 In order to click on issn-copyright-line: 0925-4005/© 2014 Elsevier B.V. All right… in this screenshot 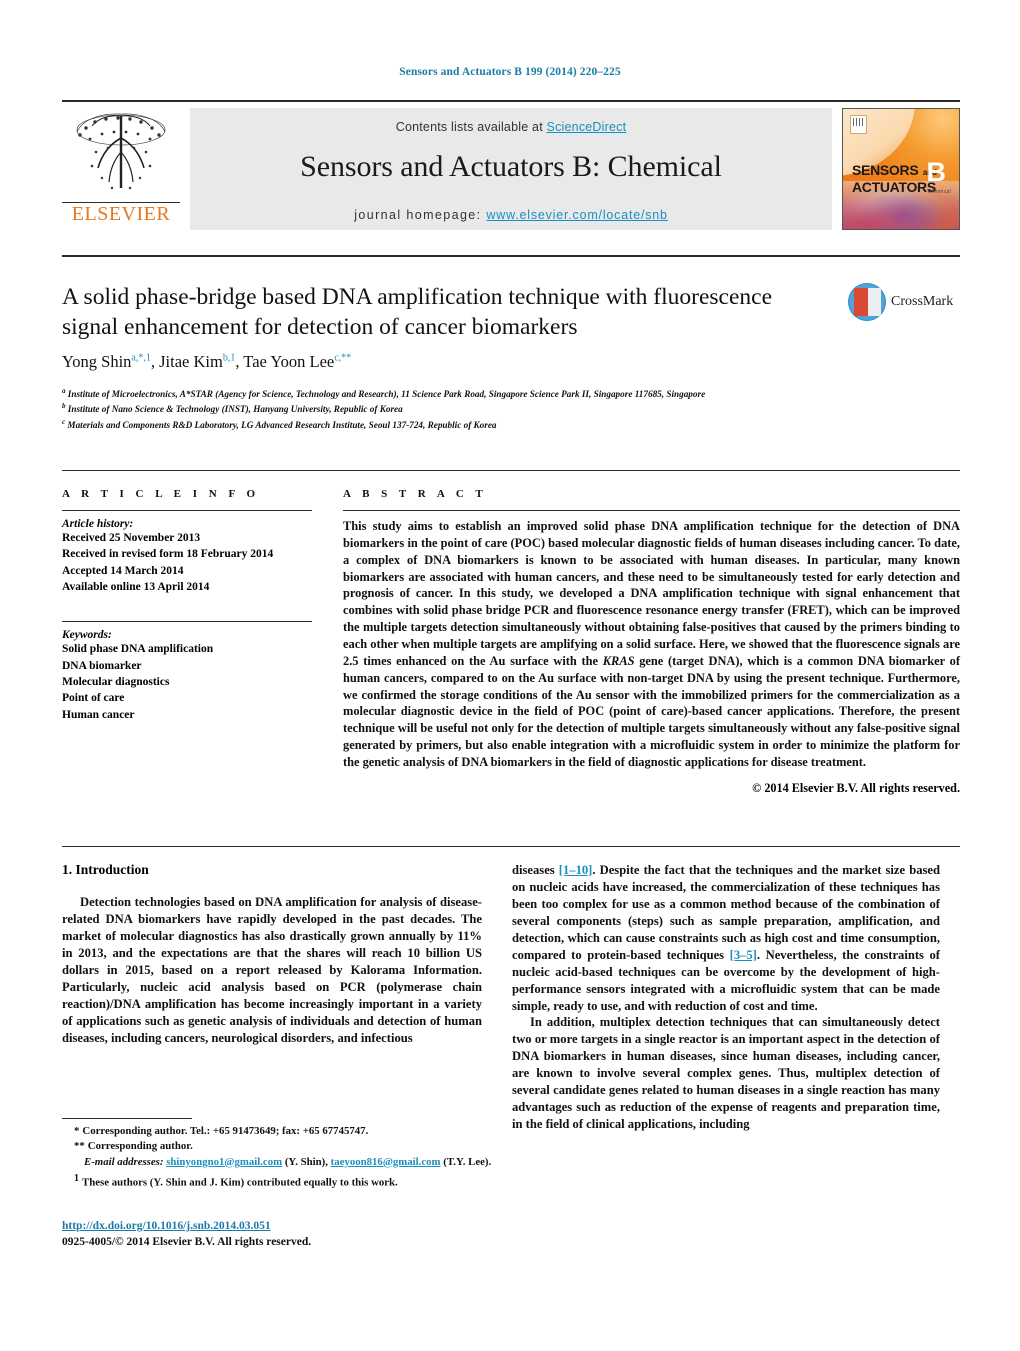, I will do `click(187, 1242)`.